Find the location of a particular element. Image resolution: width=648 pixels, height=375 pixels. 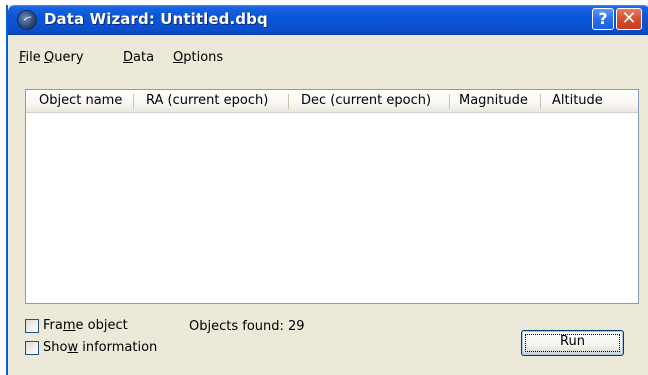

frame-object-checkbox is located at coordinates (32, 326).